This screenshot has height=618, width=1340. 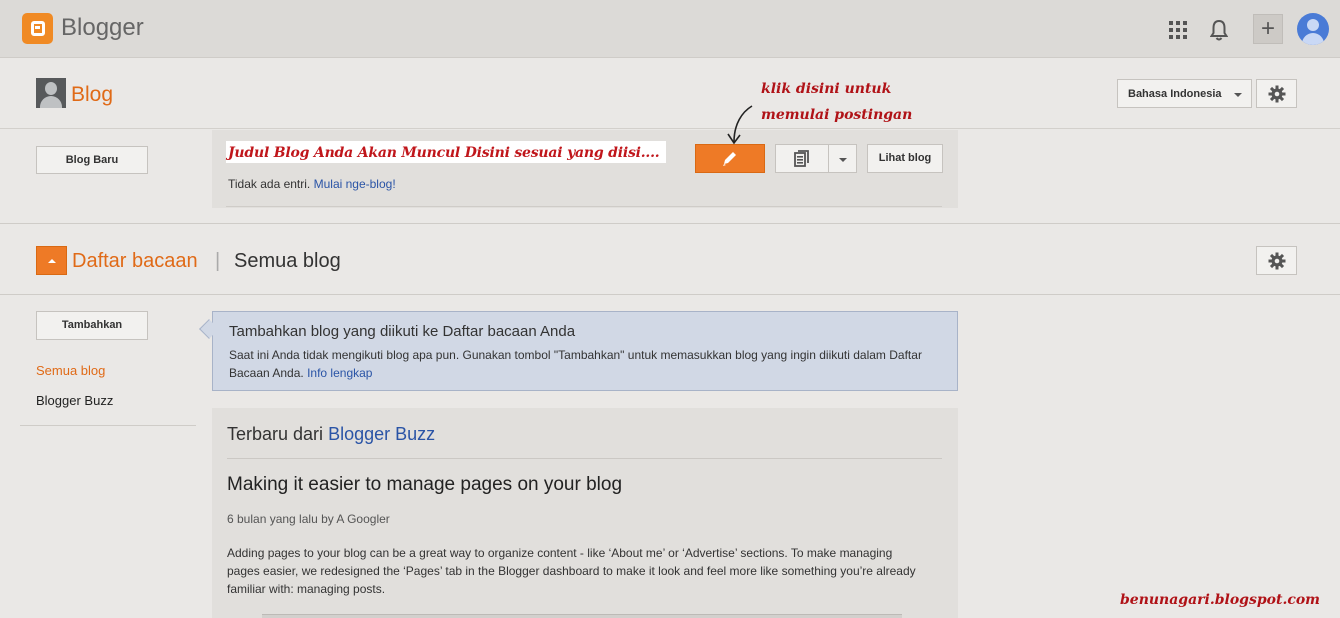 I want to click on reading-list-subtitle: Semua blog, so click(x=287, y=261).